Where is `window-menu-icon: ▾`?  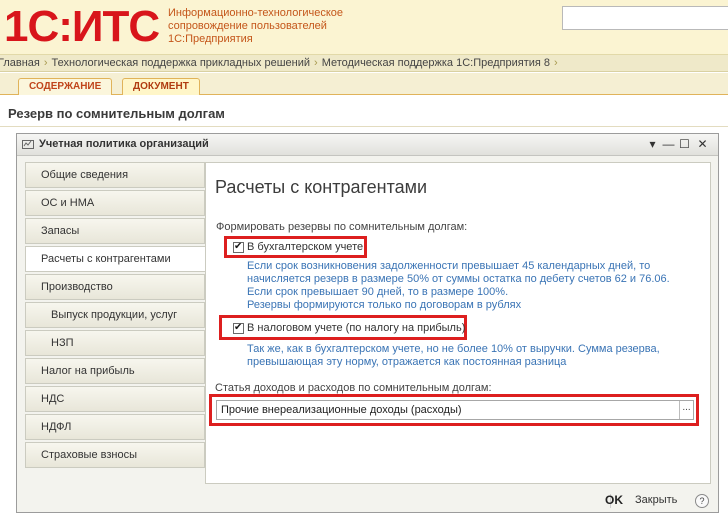
window-menu-icon: ▾ is located at coordinates (652, 144).